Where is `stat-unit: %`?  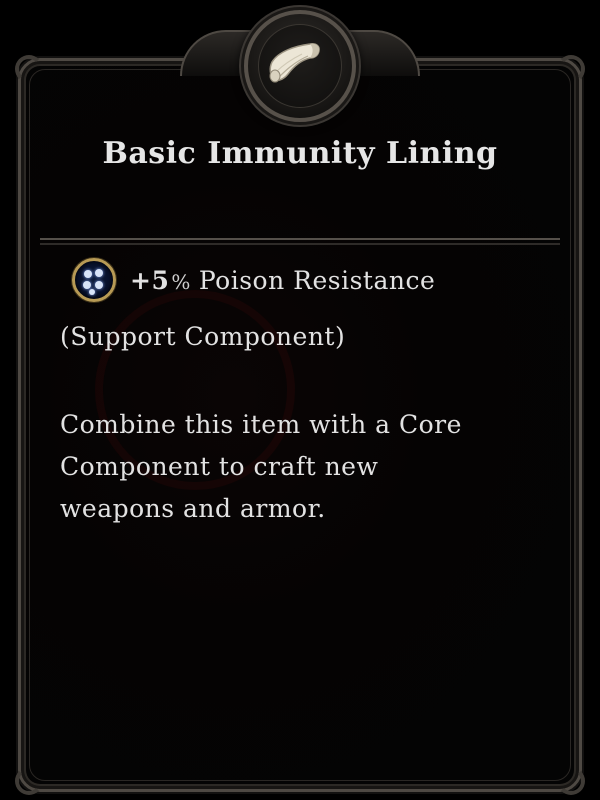 stat-unit: % is located at coordinates (181, 281).